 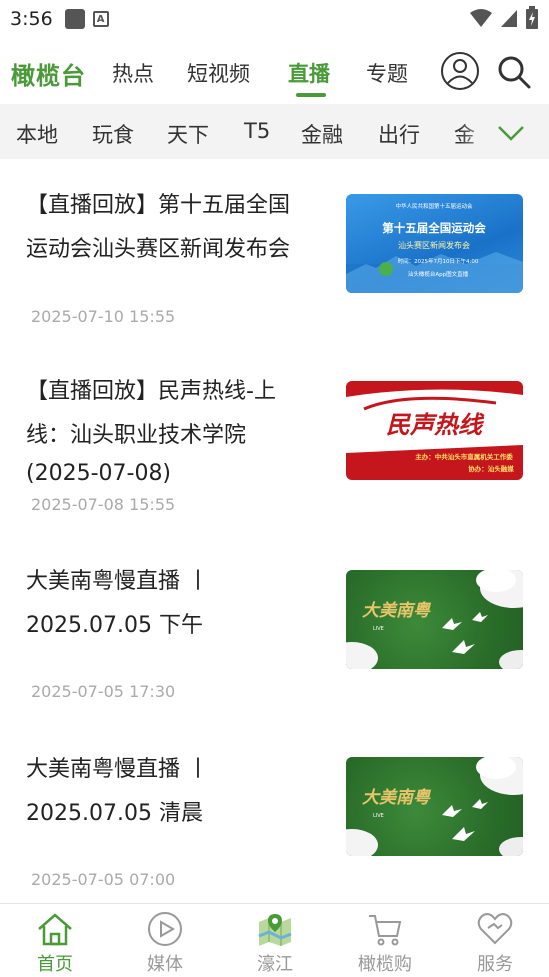 I want to click on tab-topics: 专题, so click(x=387, y=73).